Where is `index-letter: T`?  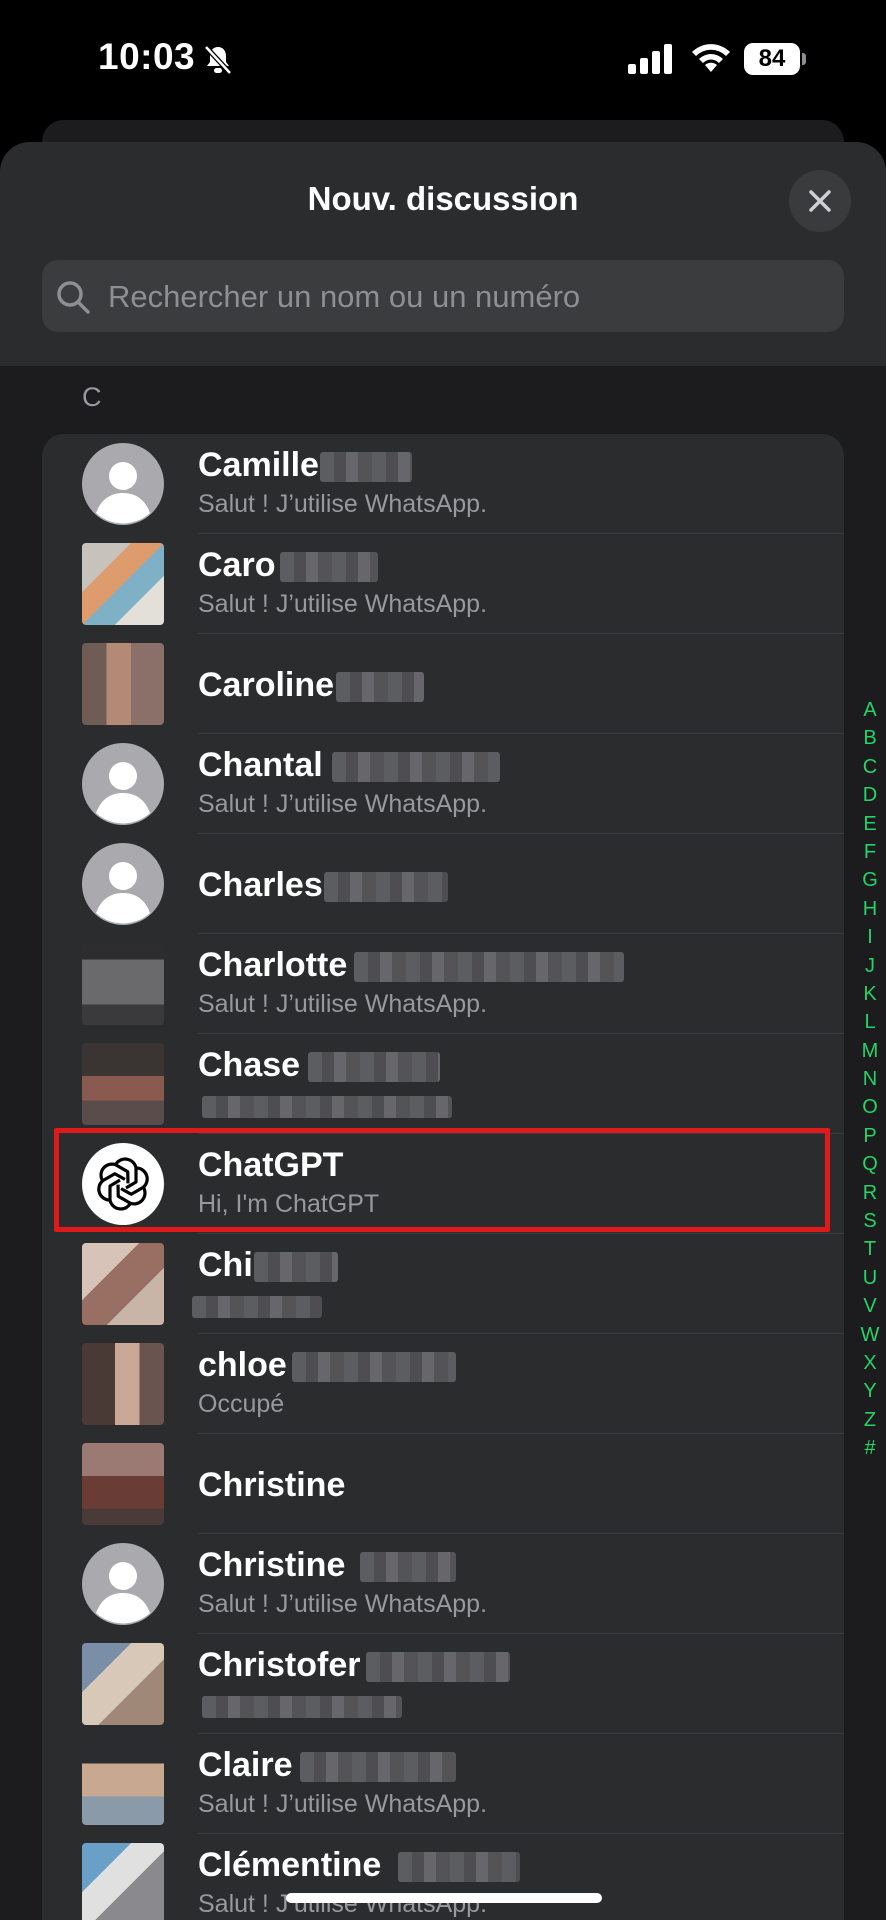 index-letter: T is located at coordinates (870, 1249).